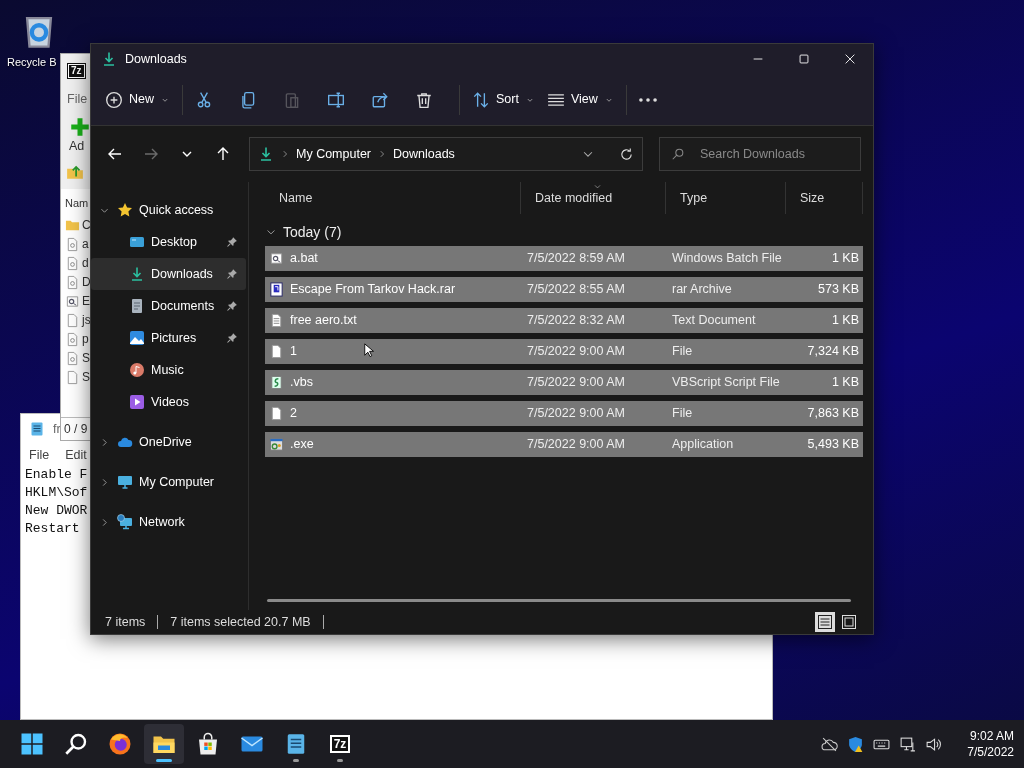 The width and height of the screenshot is (1024, 768). I want to click on scissors-icon, so click(204, 99).